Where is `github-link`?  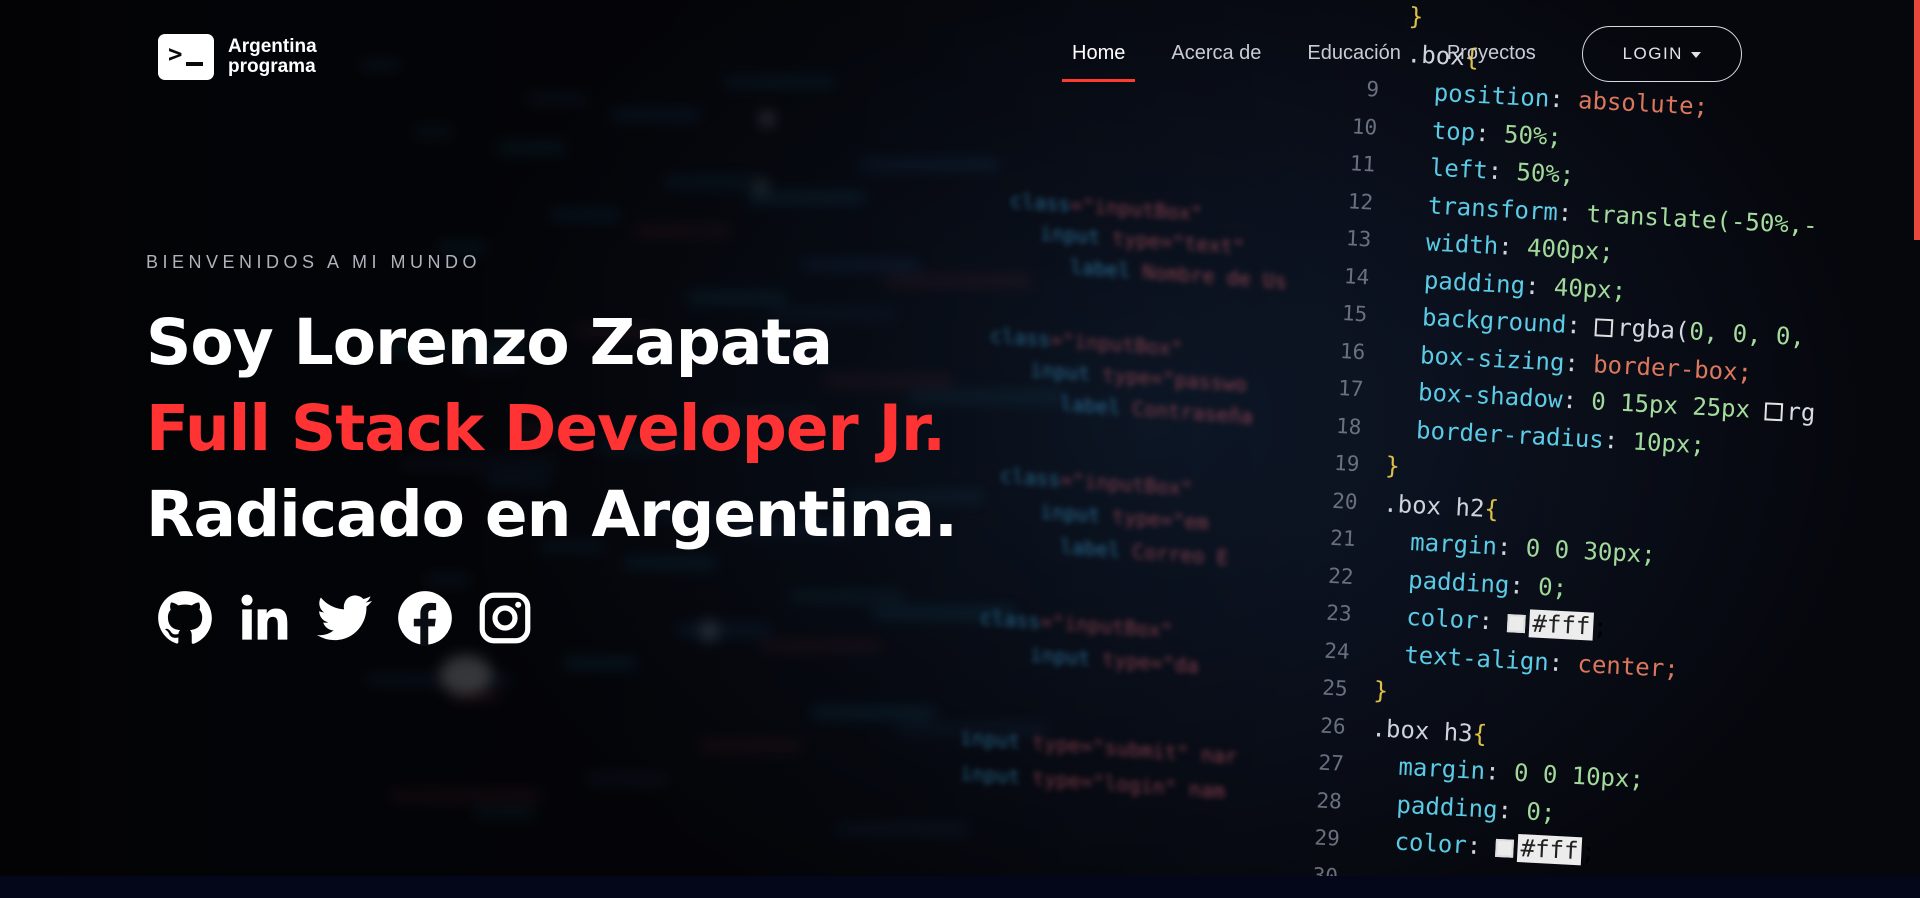 github-link is located at coordinates (185, 618).